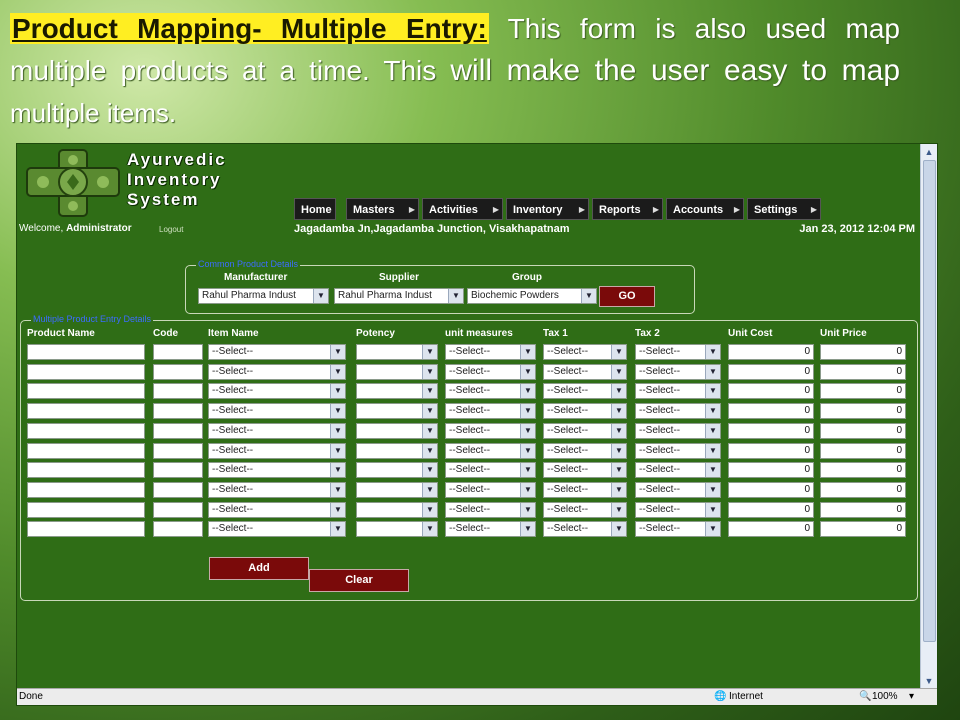 The width and height of the screenshot is (960, 720). Describe the element at coordinates (627, 296) in the screenshot. I see `go-button: GO` at that location.